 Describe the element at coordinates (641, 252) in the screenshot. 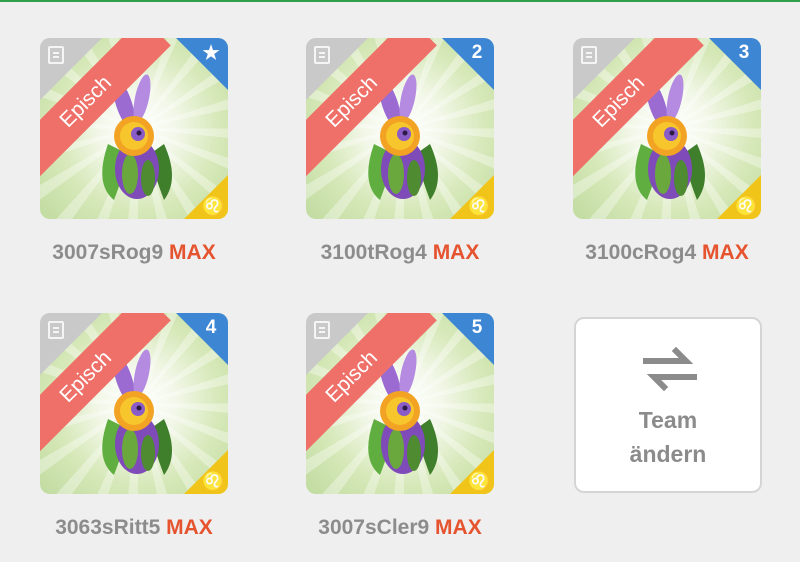

I see `monster-name: 3100cRog4` at that location.